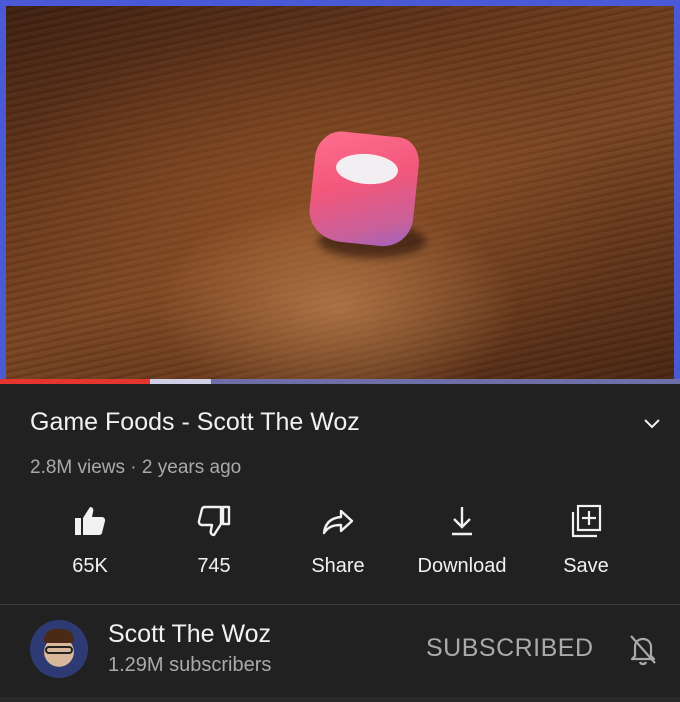  Describe the element at coordinates (214, 543) in the screenshot. I see `dislike-button: 745` at that location.